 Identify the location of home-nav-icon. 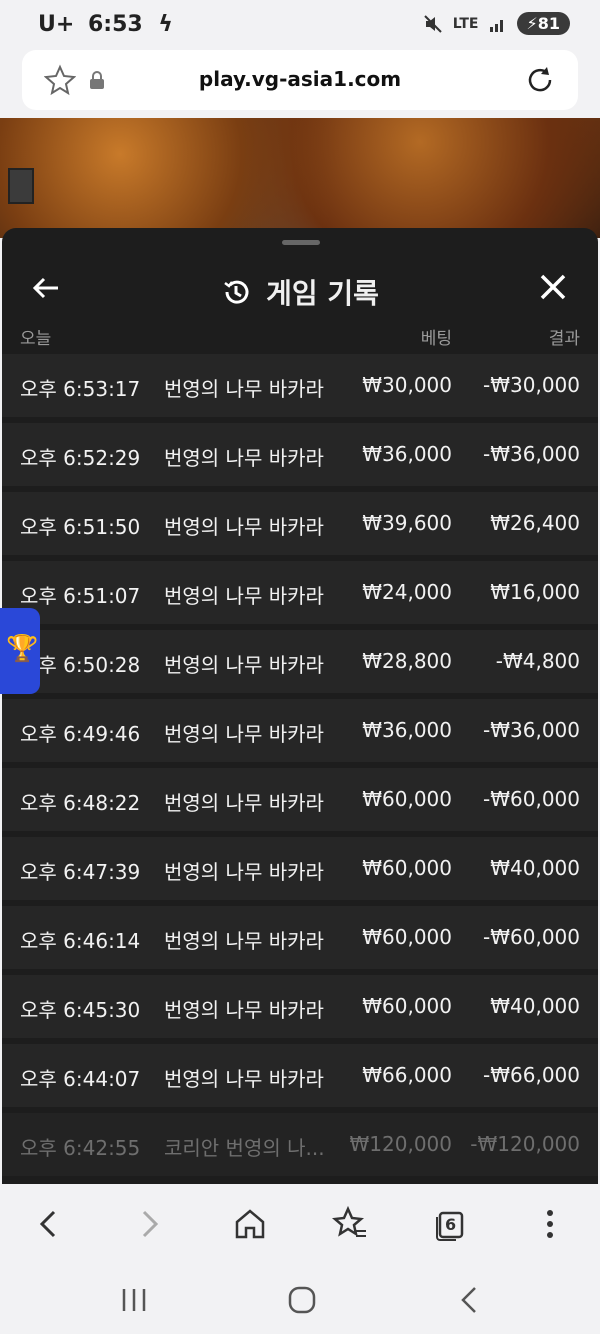
(302, 1300).